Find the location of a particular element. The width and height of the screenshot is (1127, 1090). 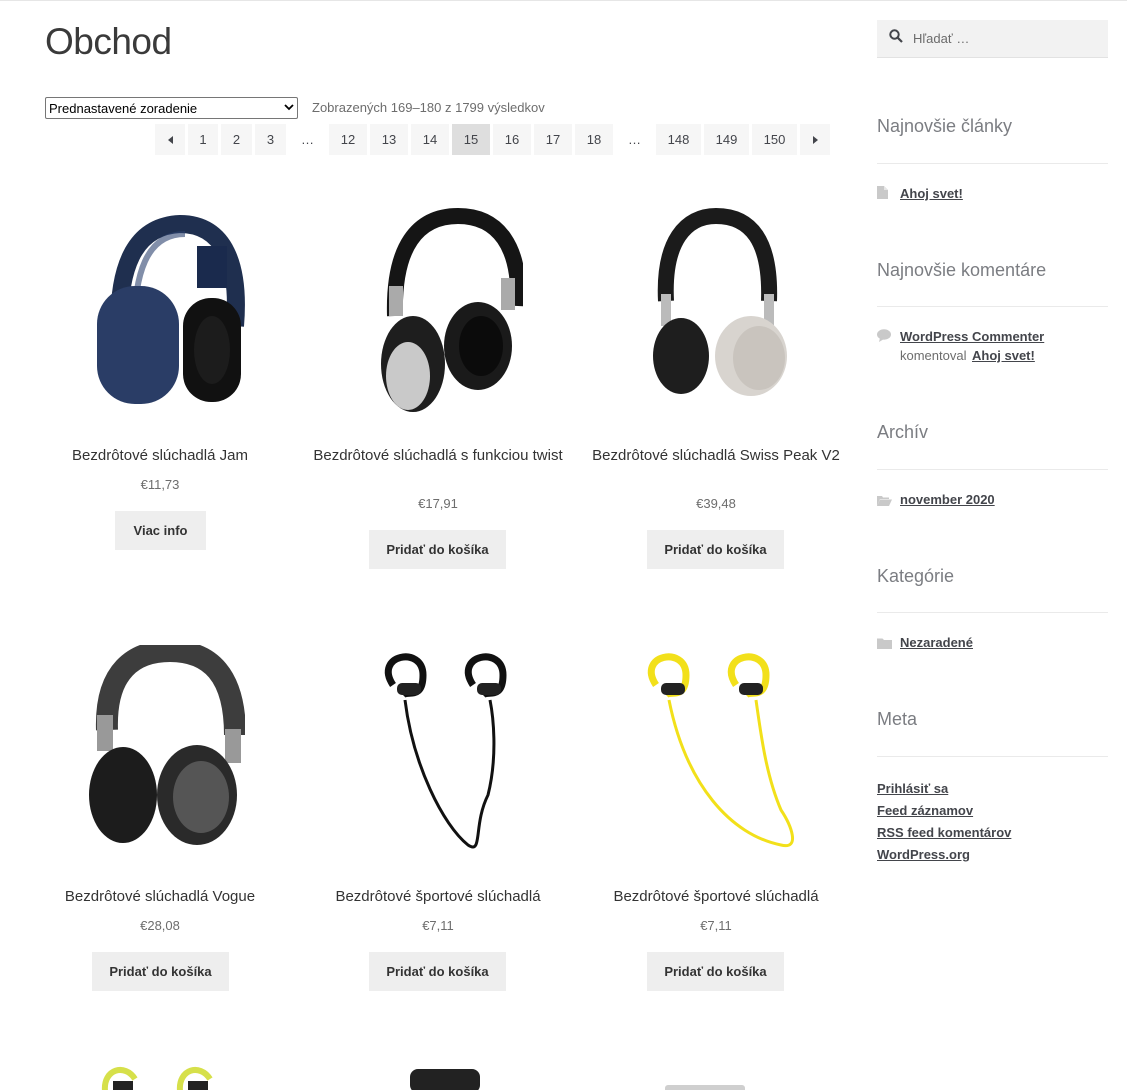

pagination-page: 17 is located at coordinates (553, 139).